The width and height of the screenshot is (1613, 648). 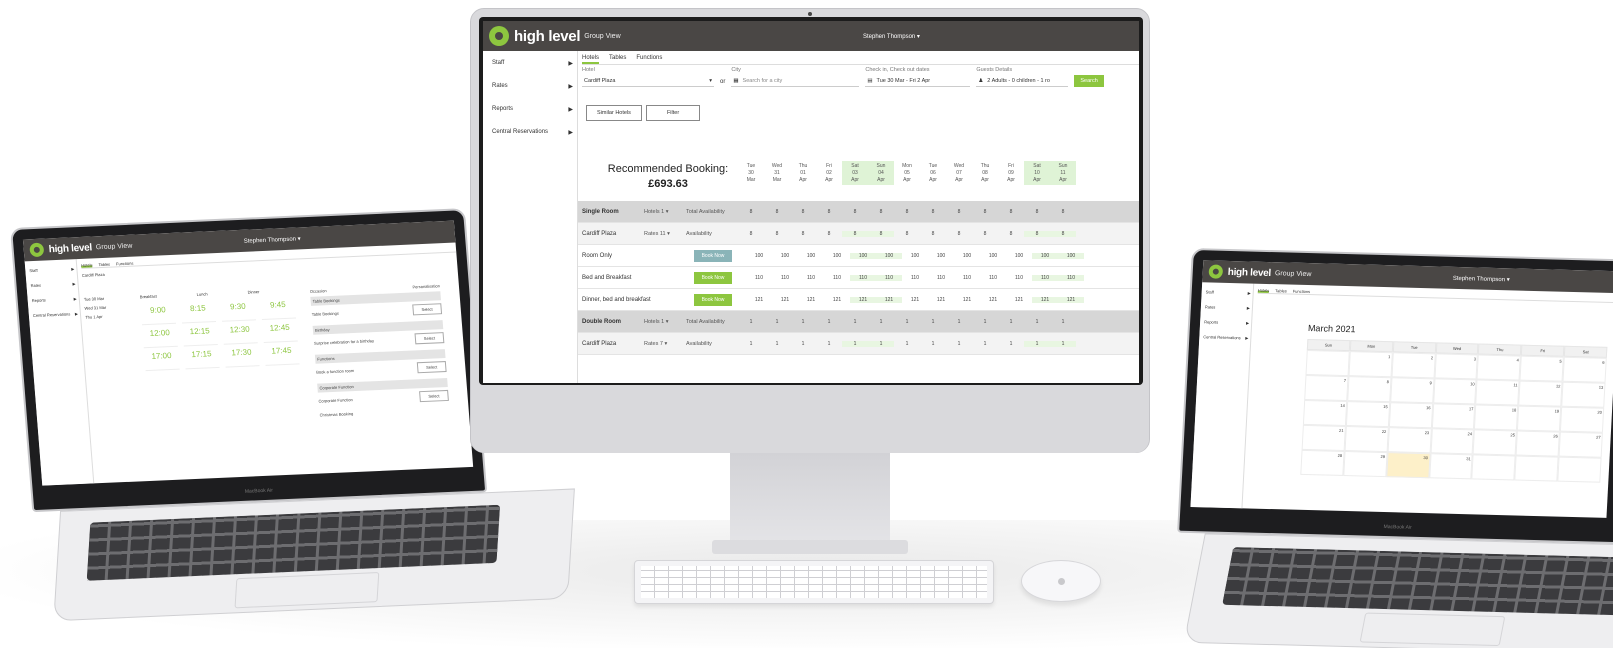 I want to click on dates-input: ▤ Tue 30 Mar - Fri 2 Apr, so click(x=918, y=81).